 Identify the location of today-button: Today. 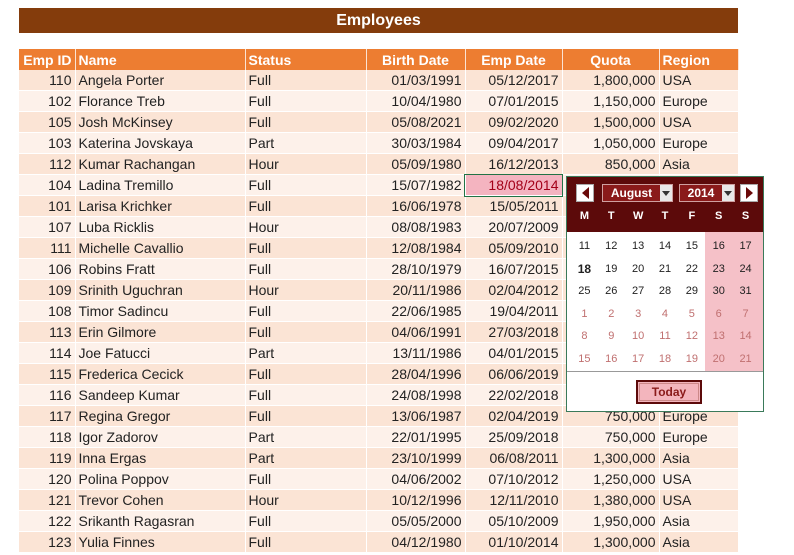
(669, 392).